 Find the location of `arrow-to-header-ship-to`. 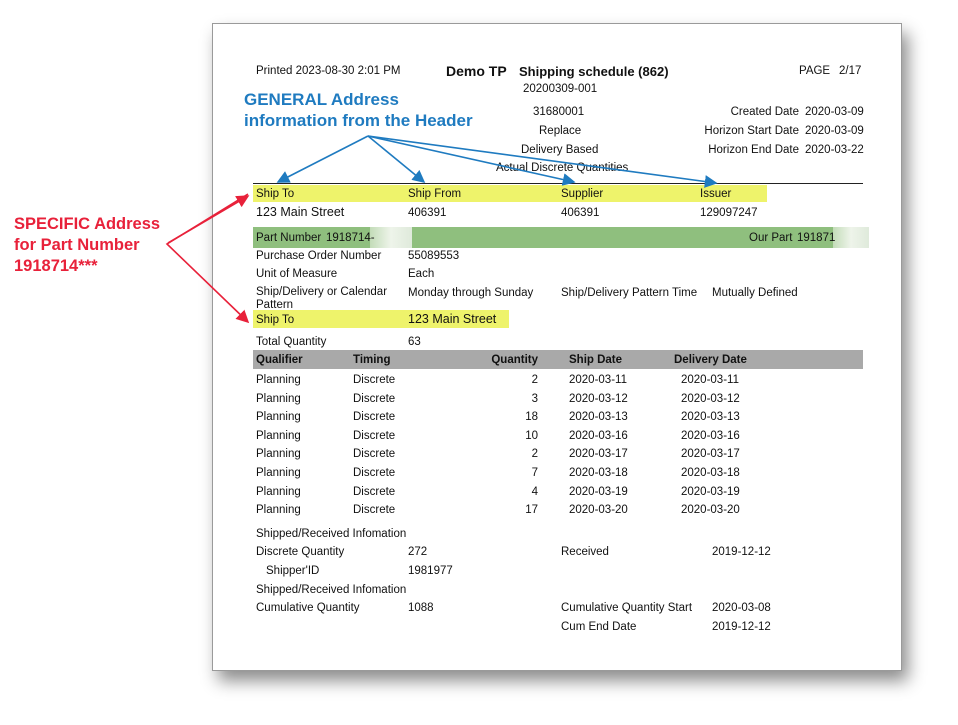

arrow-to-header-ship-to is located at coordinates (208, 219).